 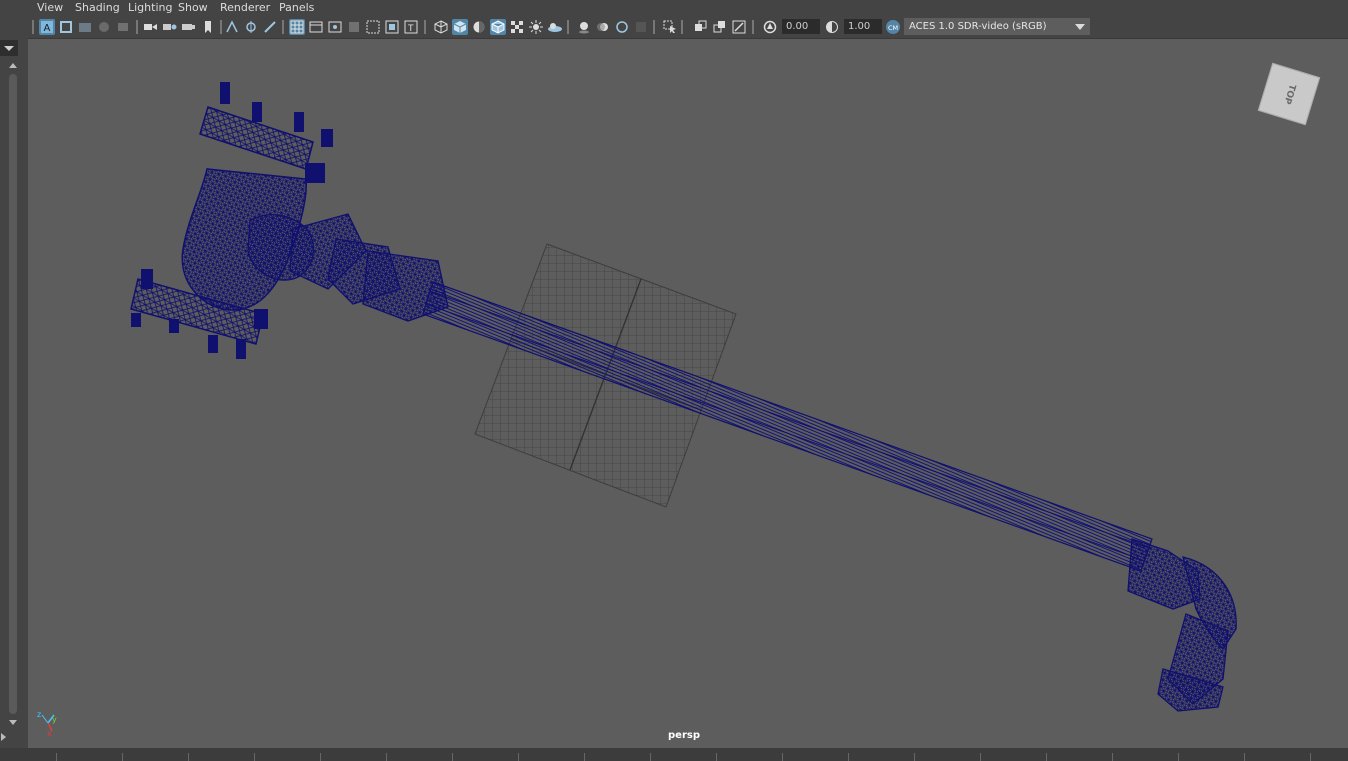 What do you see at coordinates (373, 27) in the screenshot?
I see `field-chart-icon` at bounding box center [373, 27].